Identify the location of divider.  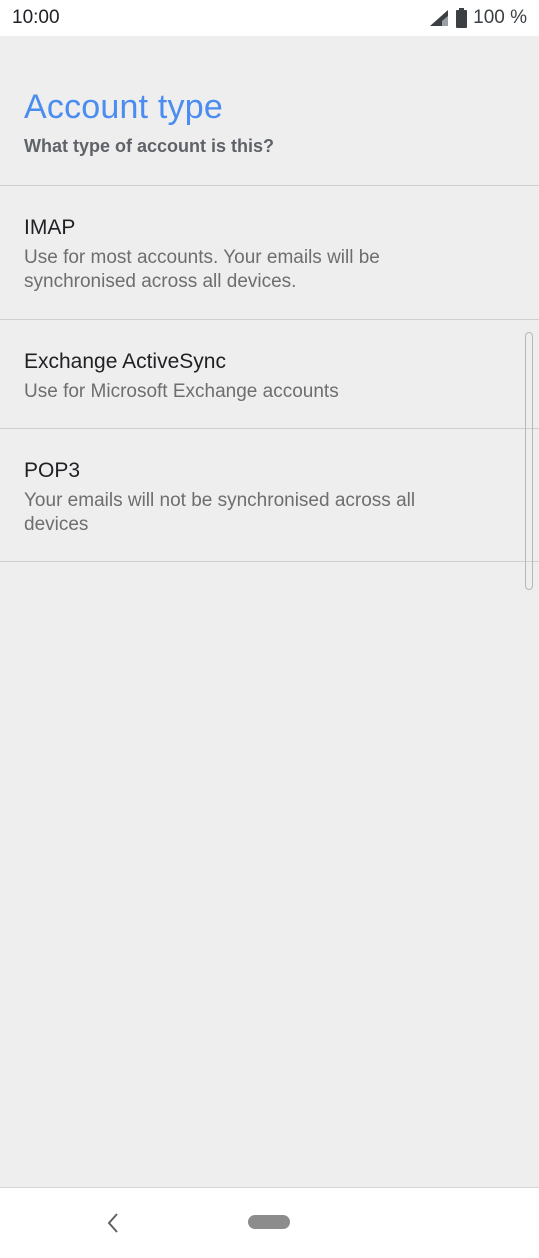
(269, 561).